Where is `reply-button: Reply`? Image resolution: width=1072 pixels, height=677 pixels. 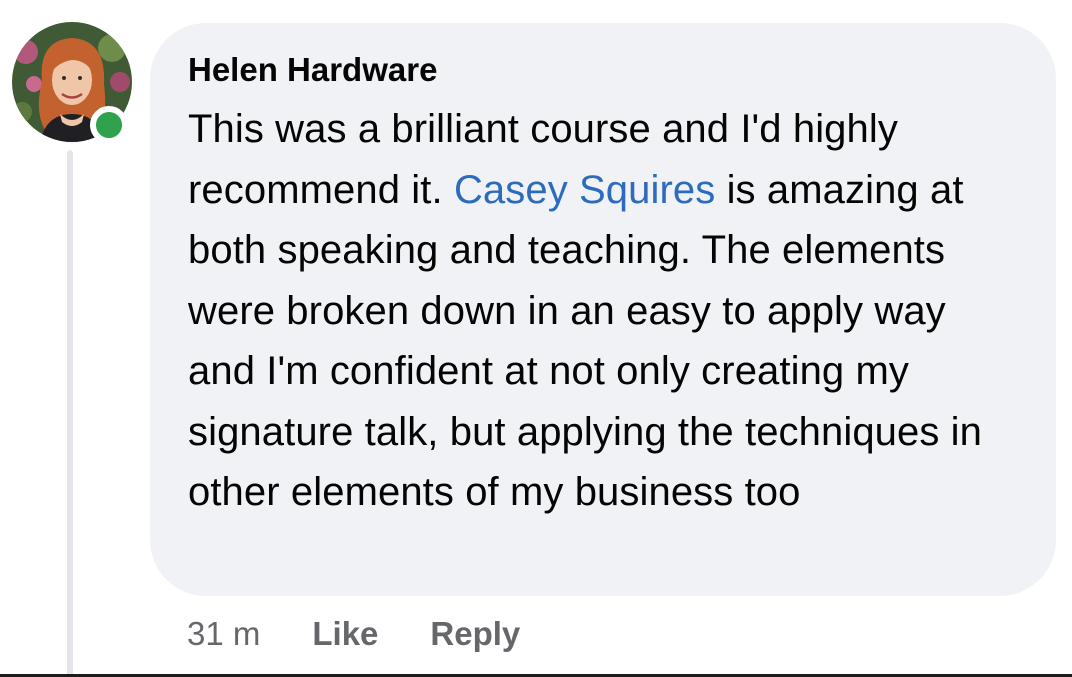 reply-button: Reply is located at coordinates (475, 634).